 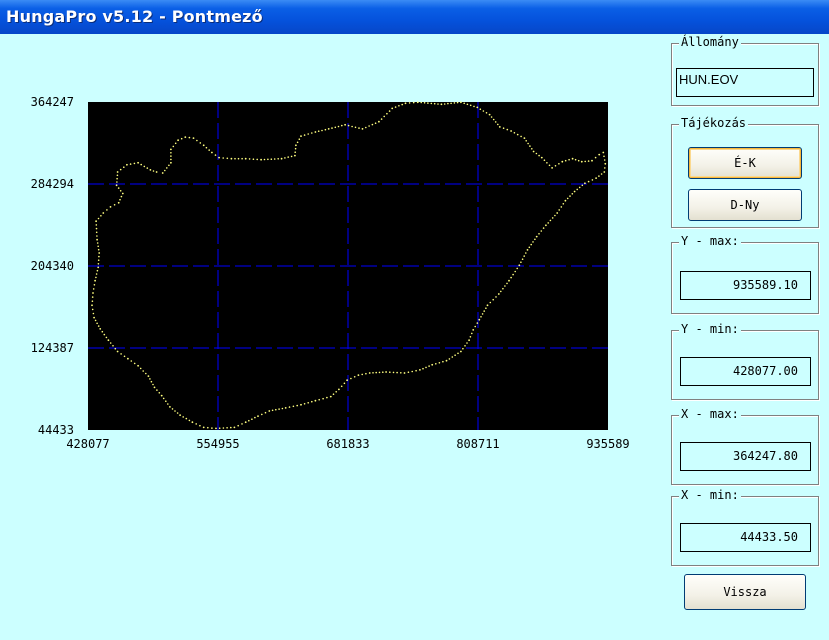 I want to click on dny-button: D-Ny, so click(x=745, y=205).